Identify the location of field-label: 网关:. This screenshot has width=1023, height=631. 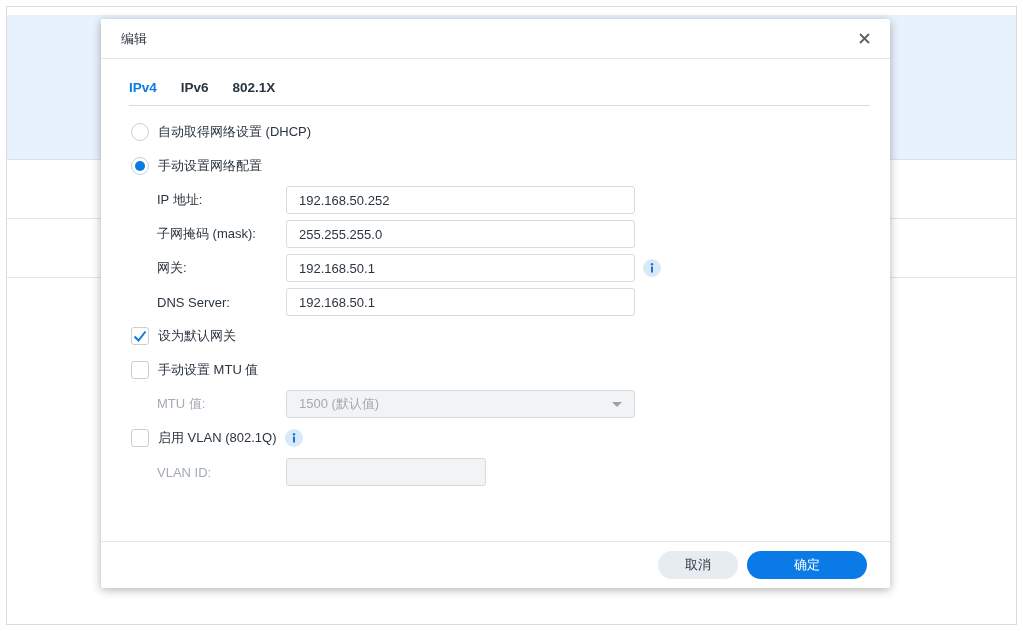
(172, 268).